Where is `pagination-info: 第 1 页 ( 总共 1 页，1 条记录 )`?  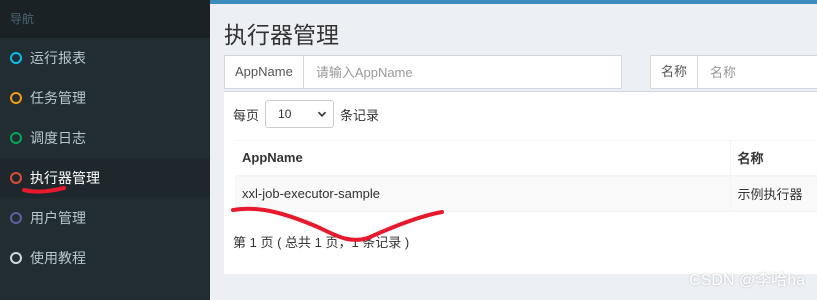 pagination-info: 第 1 页 ( 总共 1 页，1 条记录 ) is located at coordinates (321, 242).